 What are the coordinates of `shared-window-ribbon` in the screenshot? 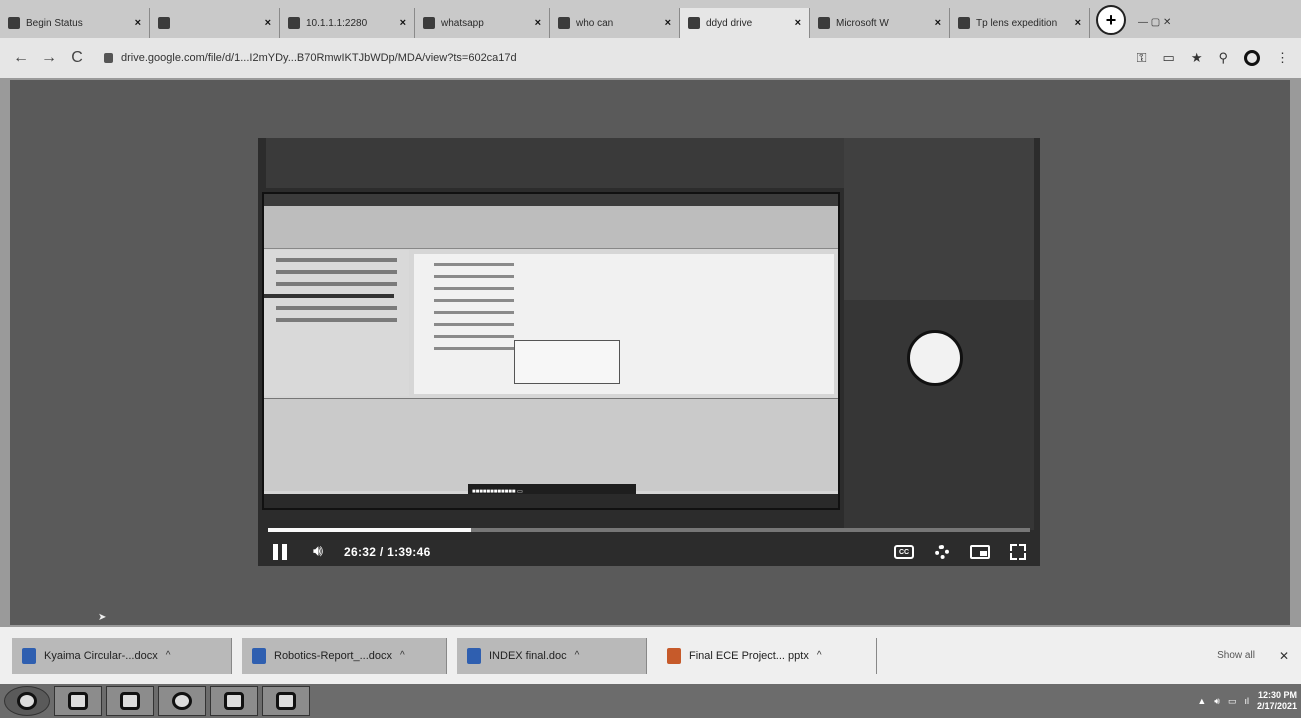 It's located at (551, 227).